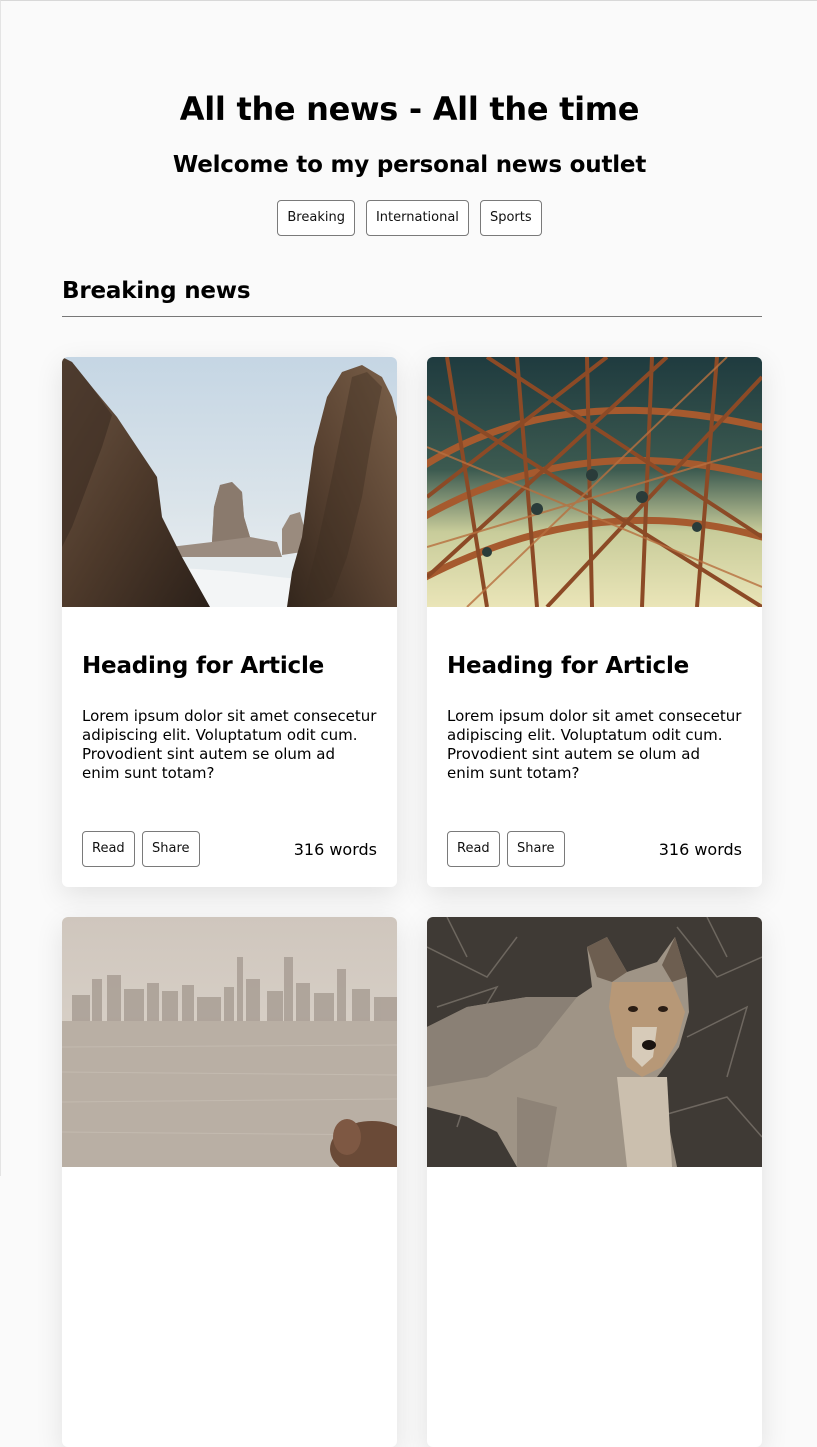  Describe the element at coordinates (229, 1042) in the screenshot. I see `foggy-city-skyline-photo` at that location.